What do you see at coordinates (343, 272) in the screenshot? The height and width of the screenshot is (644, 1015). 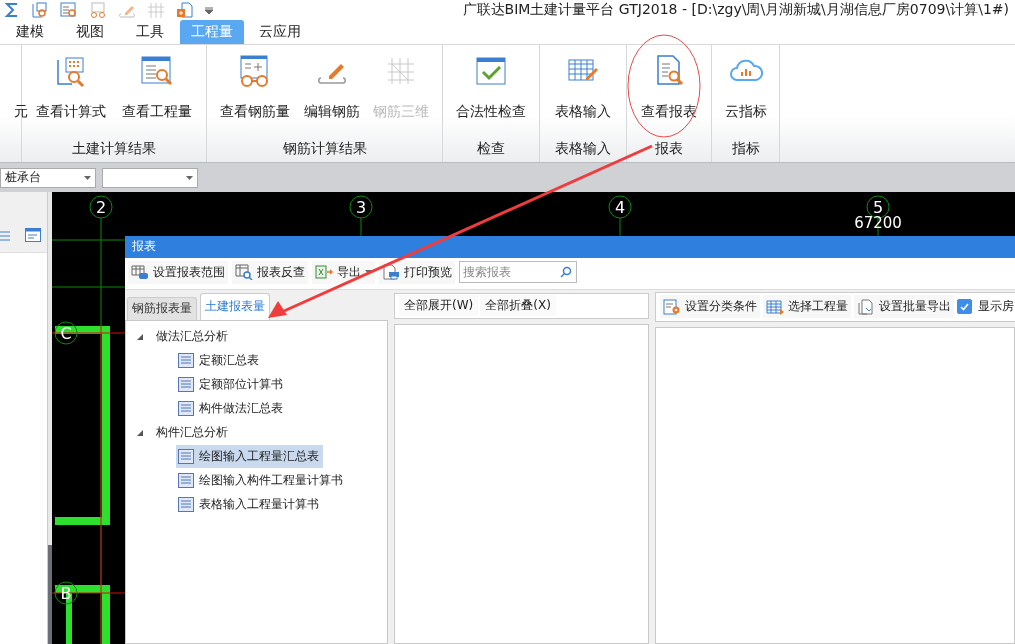 I see `toolbar-button: 导出` at bounding box center [343, 272].